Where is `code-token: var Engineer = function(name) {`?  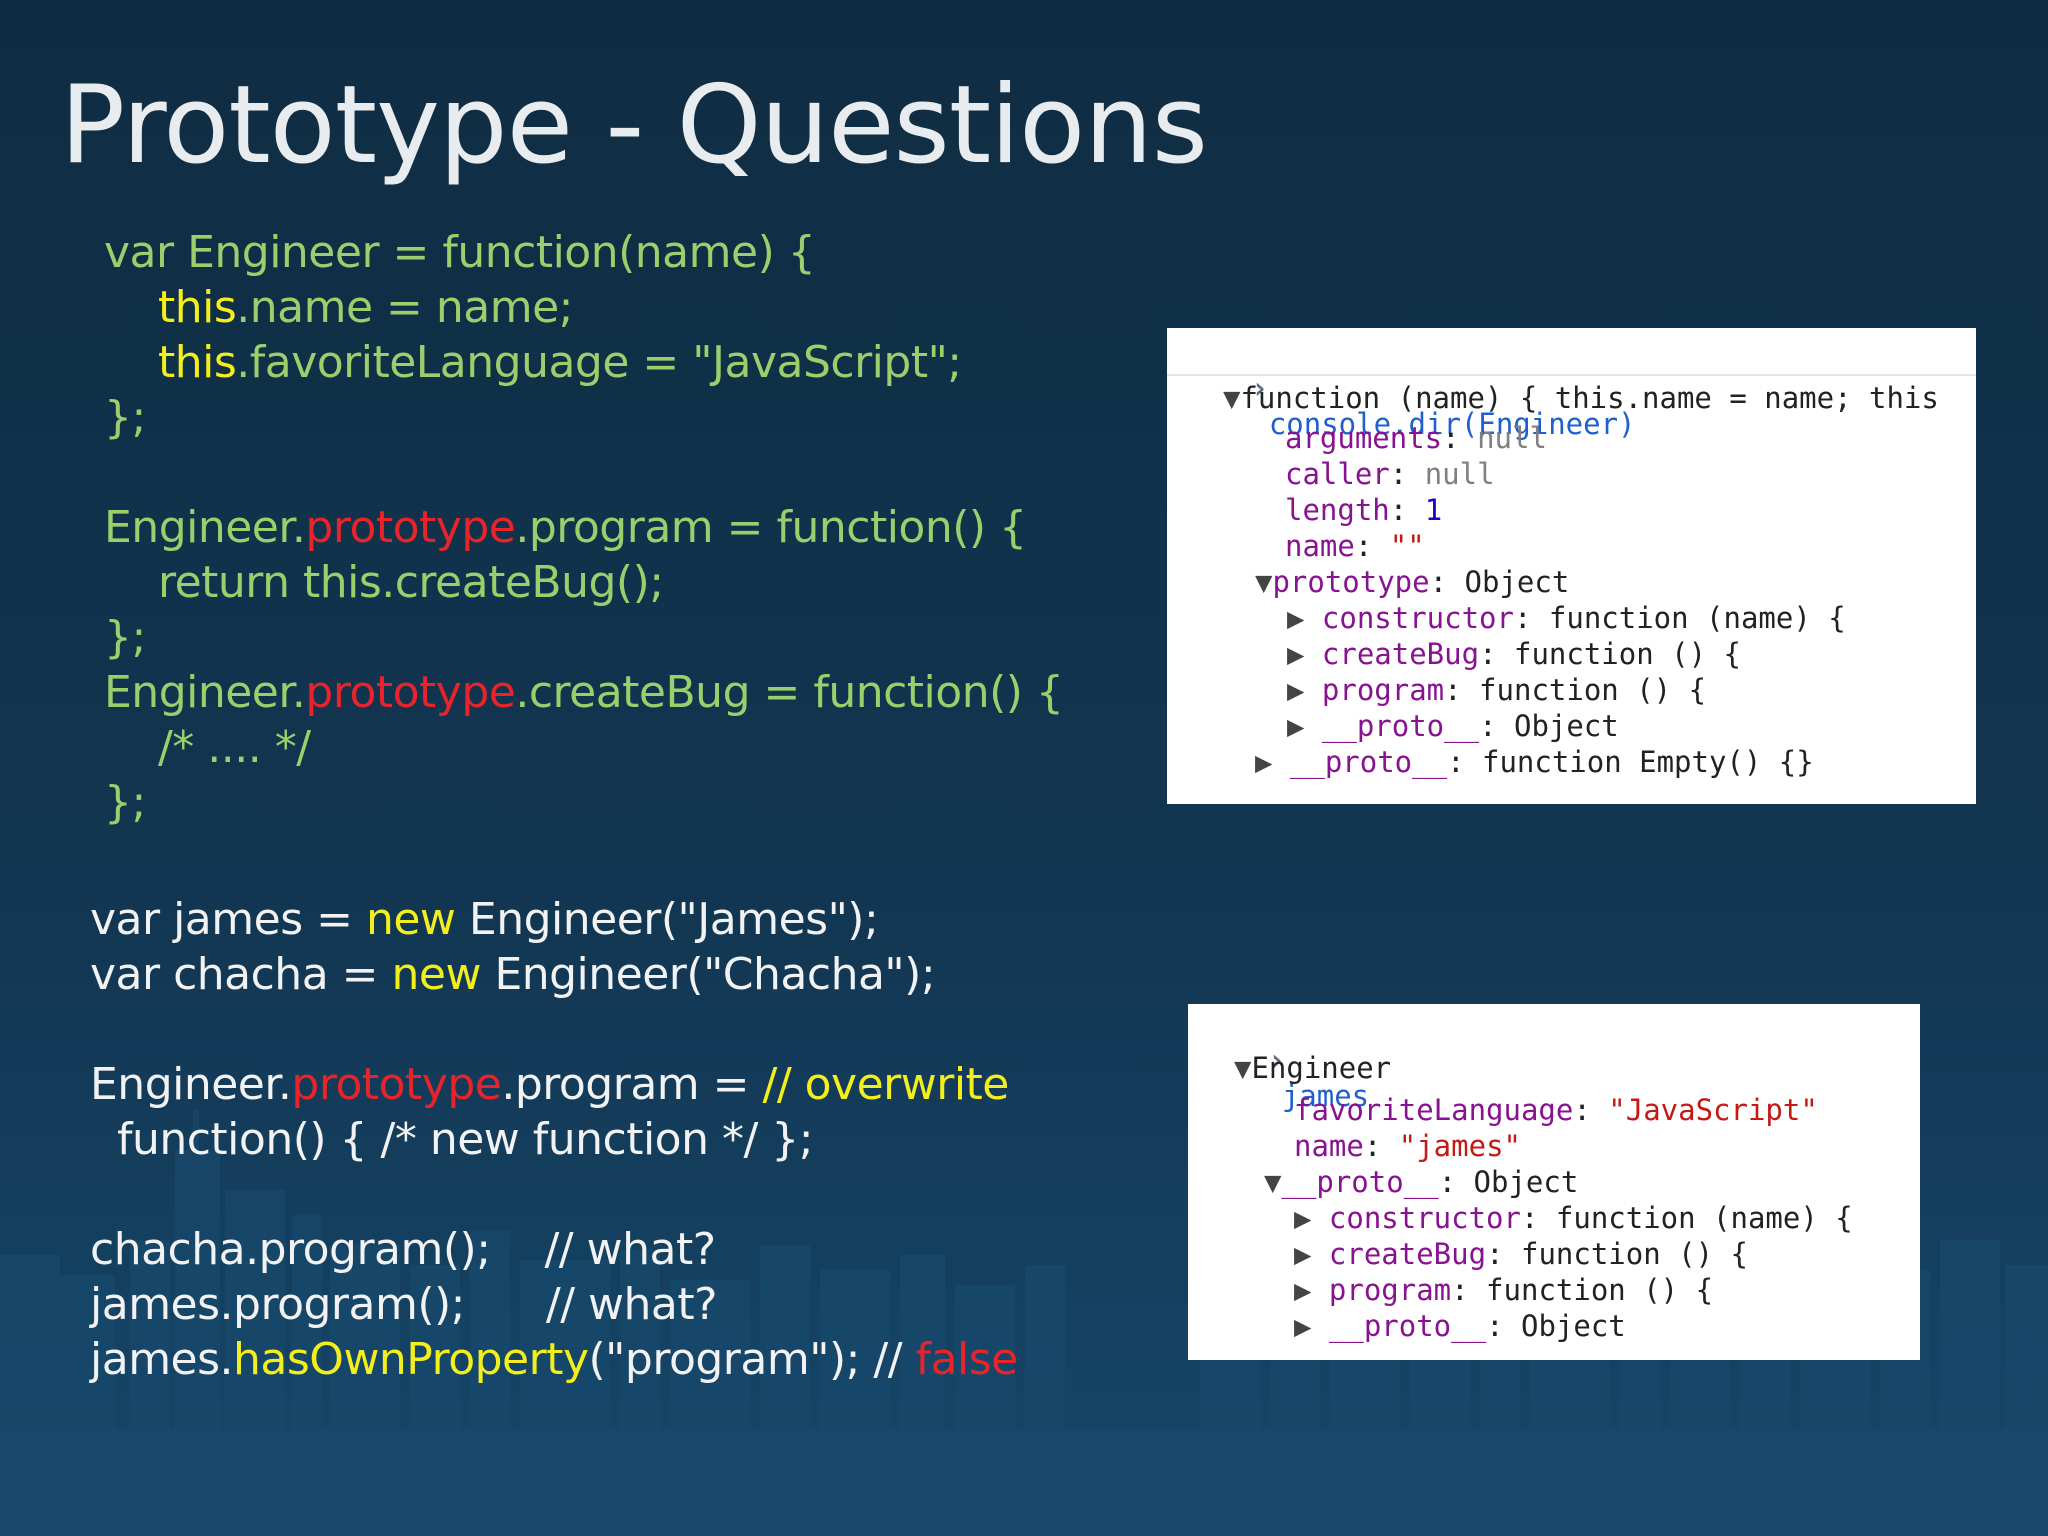 code-token: var Engineer = function(name) { is located at coordinates (460, 252).